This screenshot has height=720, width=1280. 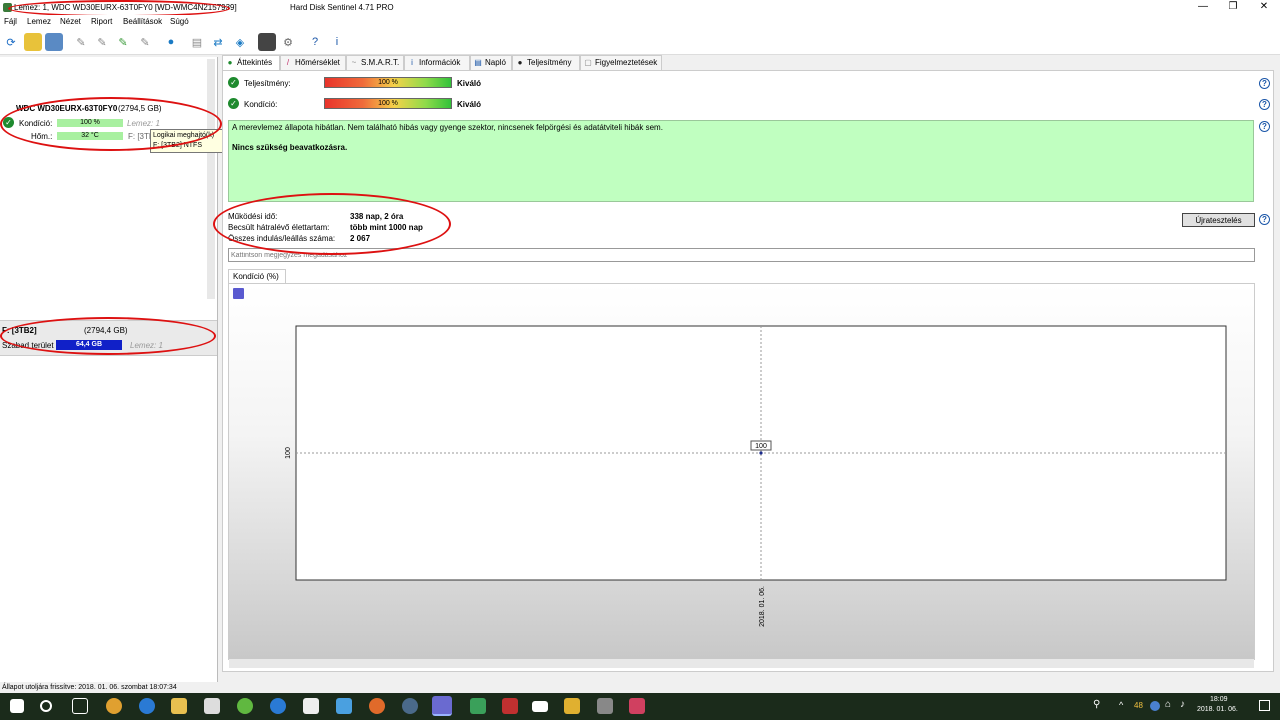 I want to click on free-space-label: Szabad terület, so click(x=28, y=345).